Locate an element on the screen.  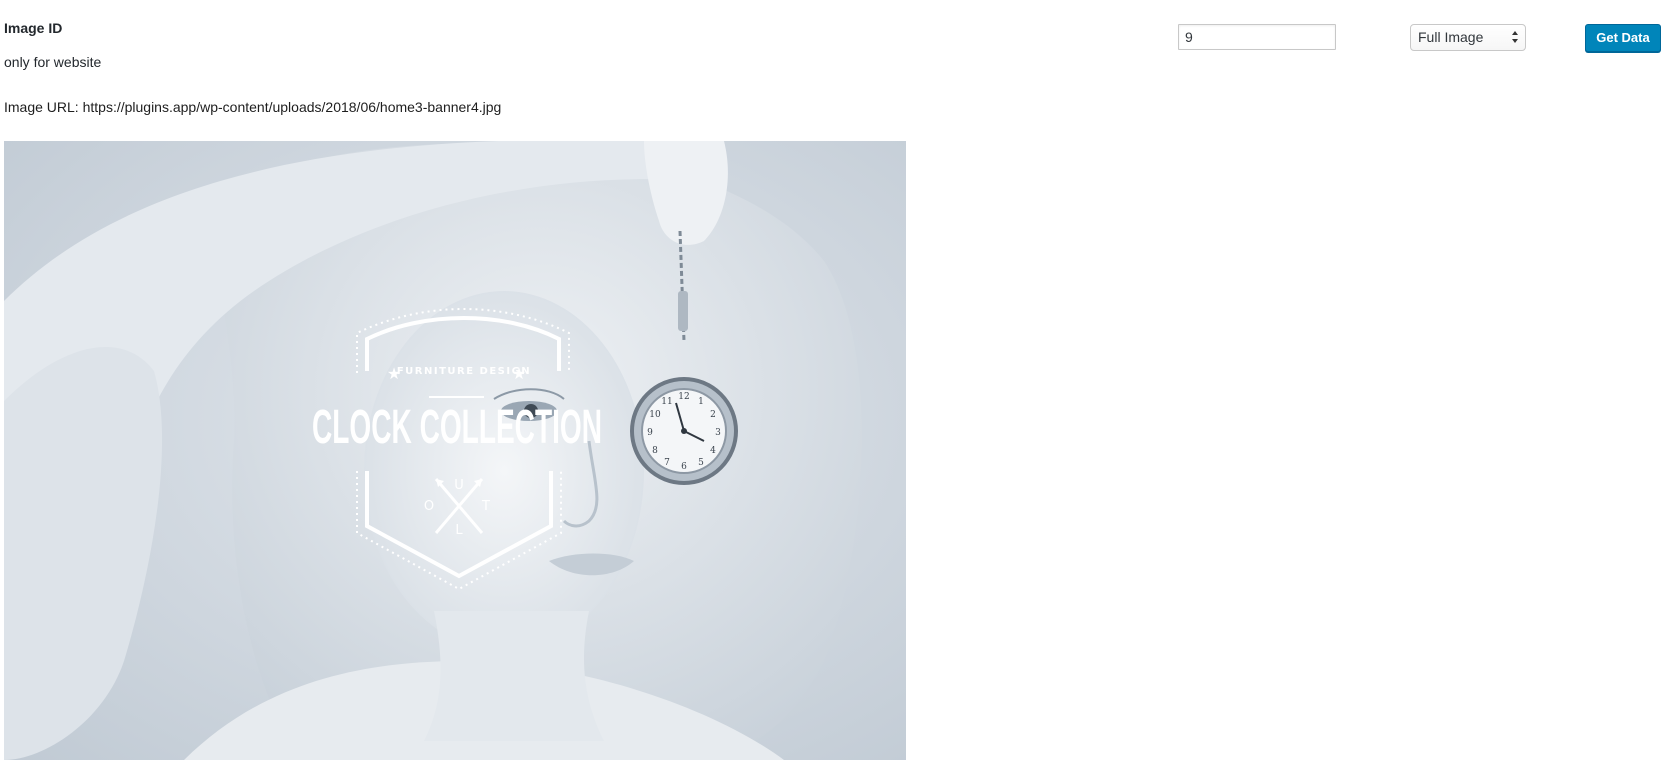
clock-number-9: 9 is located at coordinates (650, 433).